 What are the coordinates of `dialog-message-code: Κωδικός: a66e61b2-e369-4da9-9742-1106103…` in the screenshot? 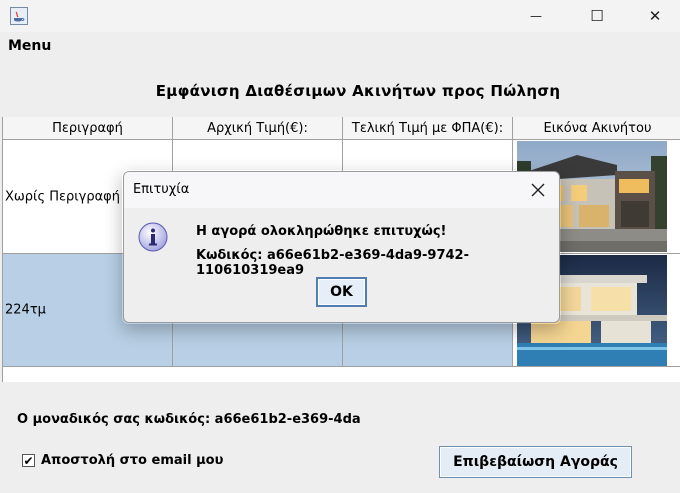 It's located at (332, 263).